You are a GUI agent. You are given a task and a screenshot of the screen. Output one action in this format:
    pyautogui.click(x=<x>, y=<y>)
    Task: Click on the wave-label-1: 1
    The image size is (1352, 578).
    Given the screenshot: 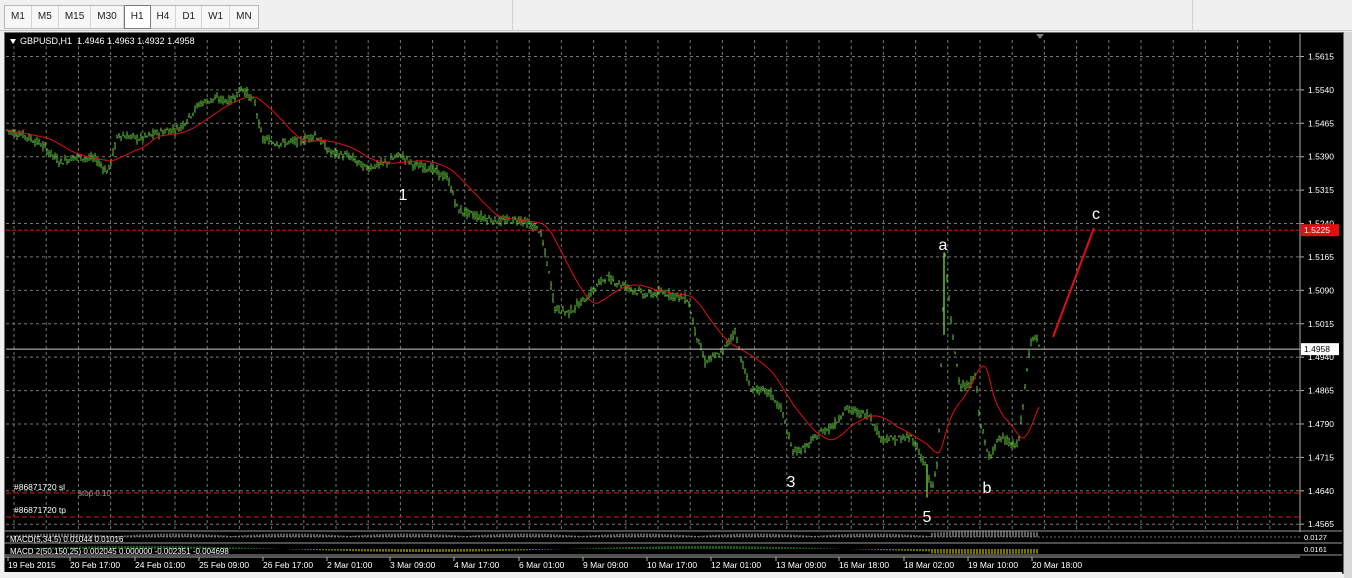 What is the action you would take?
    pyautogui.click(x=403, y=195)
    